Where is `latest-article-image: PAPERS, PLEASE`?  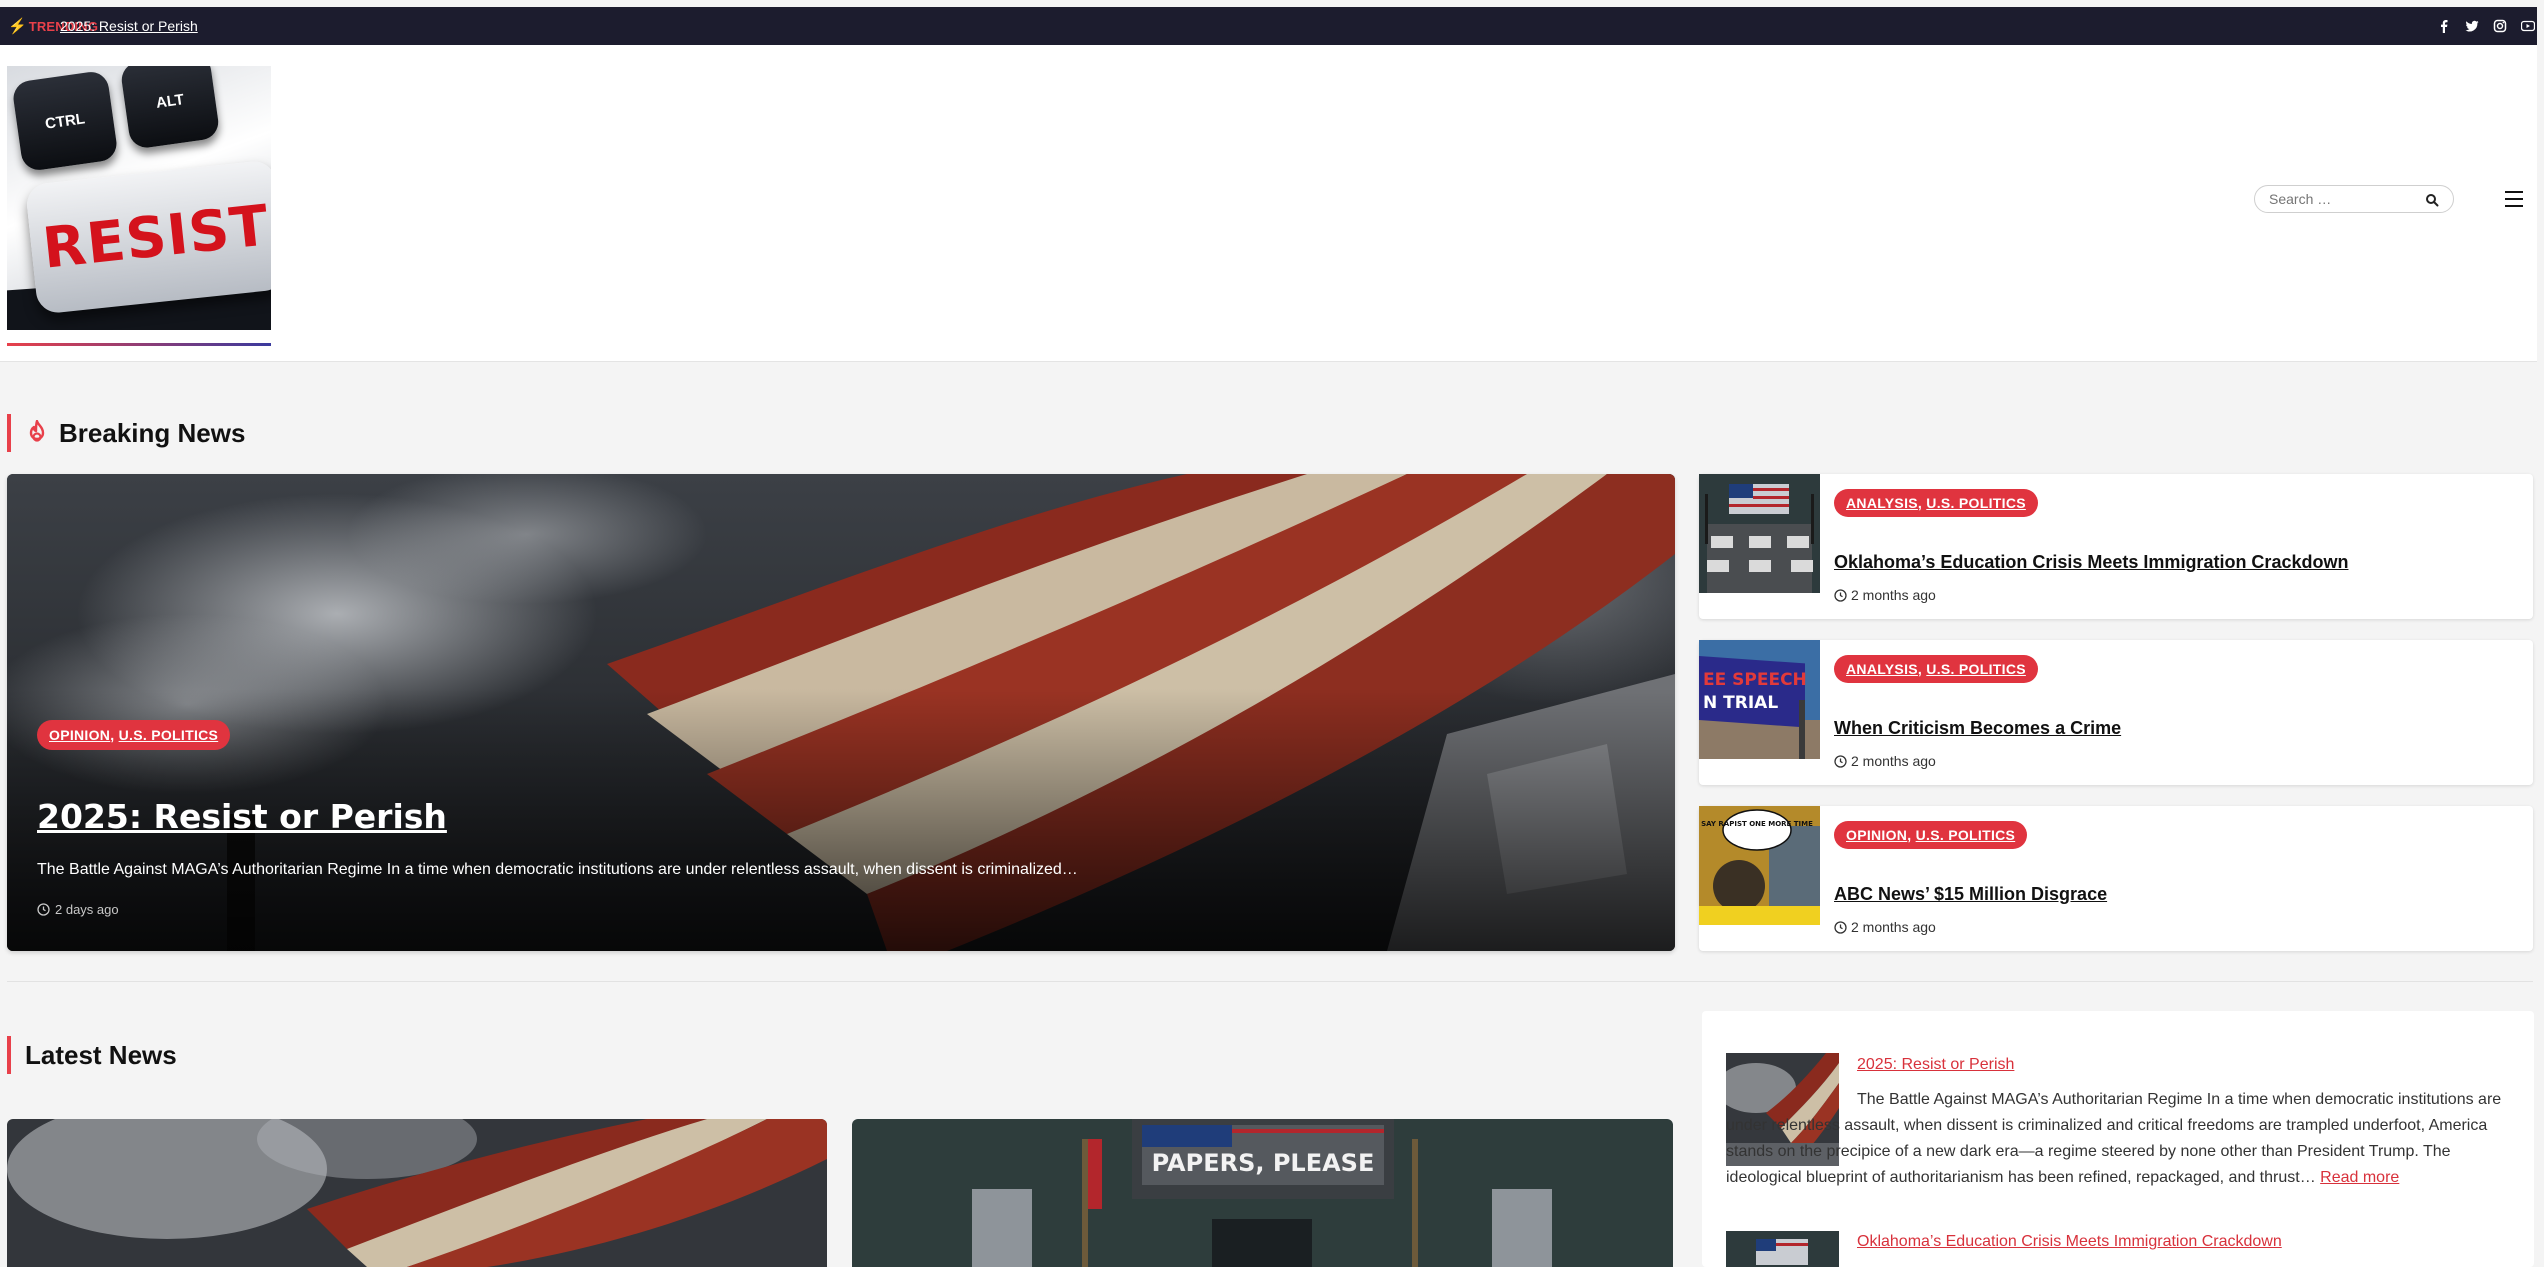 latest-article-image: PAPERS, PLEASE is located at coordinates (1262, 1193).